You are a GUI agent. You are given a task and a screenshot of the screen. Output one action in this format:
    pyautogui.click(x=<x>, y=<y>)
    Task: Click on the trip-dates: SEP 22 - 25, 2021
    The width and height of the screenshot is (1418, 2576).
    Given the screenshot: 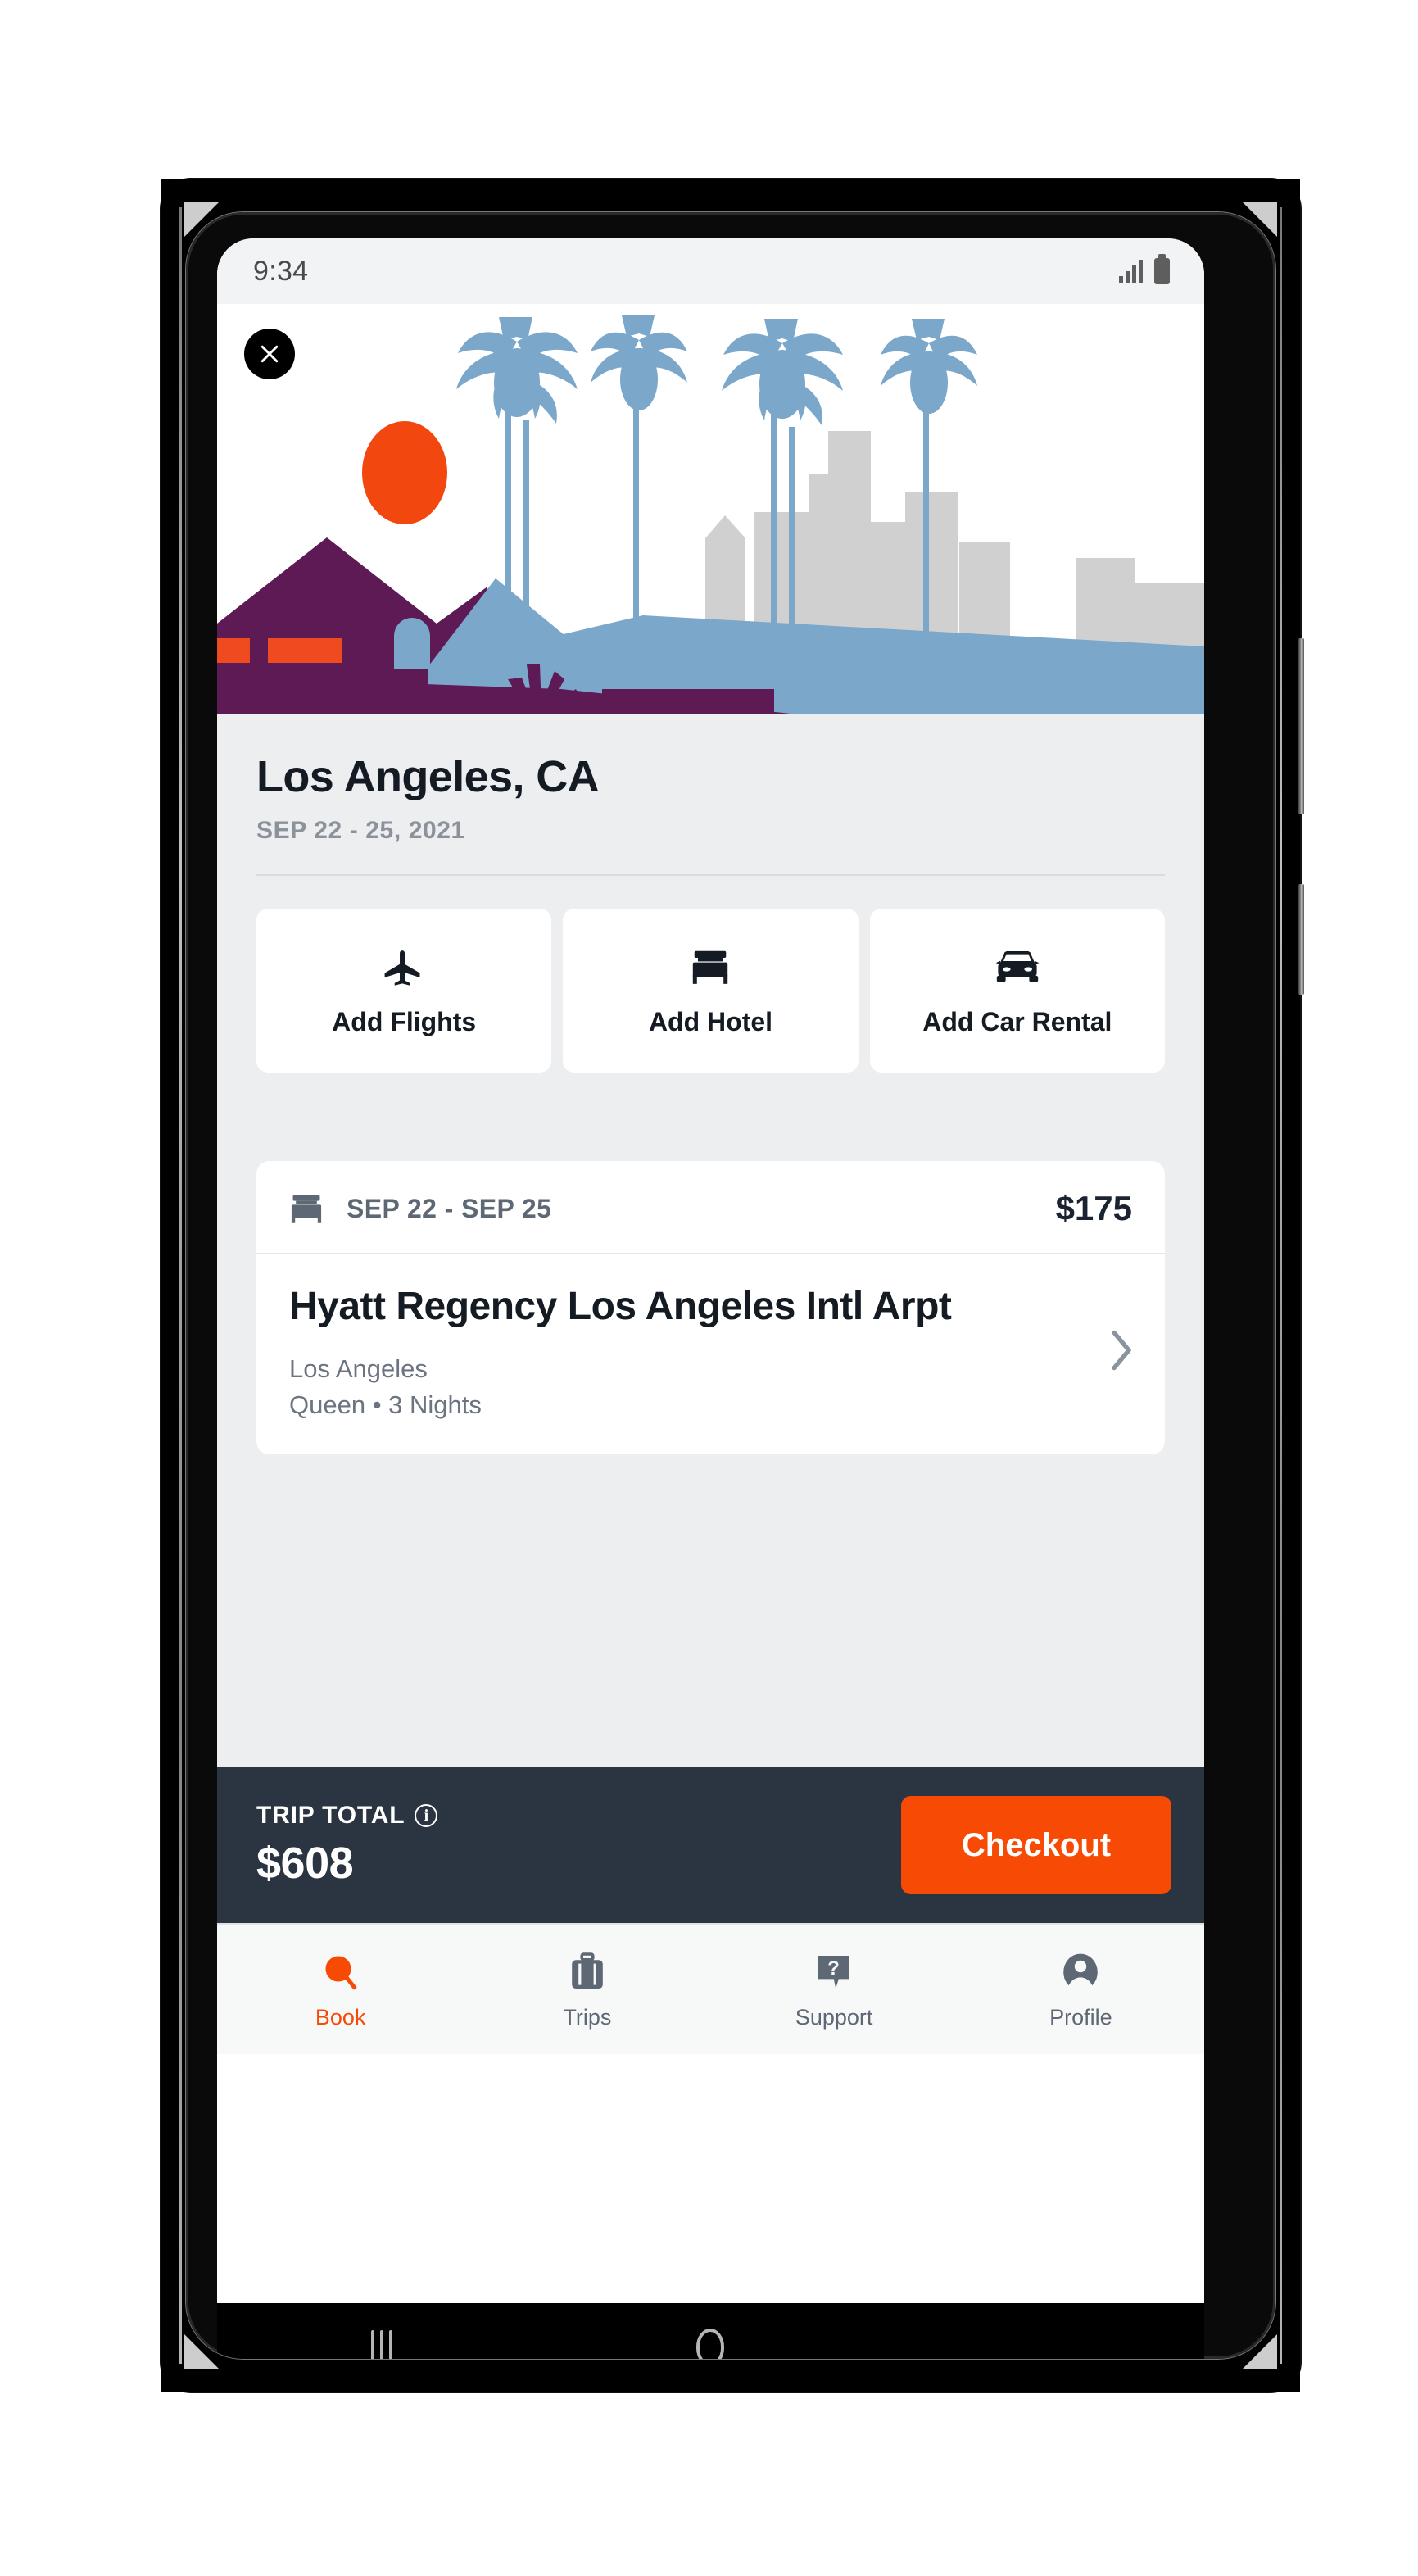 What is the action you would take?
    pyautogui.click(x=360, y=830)
    